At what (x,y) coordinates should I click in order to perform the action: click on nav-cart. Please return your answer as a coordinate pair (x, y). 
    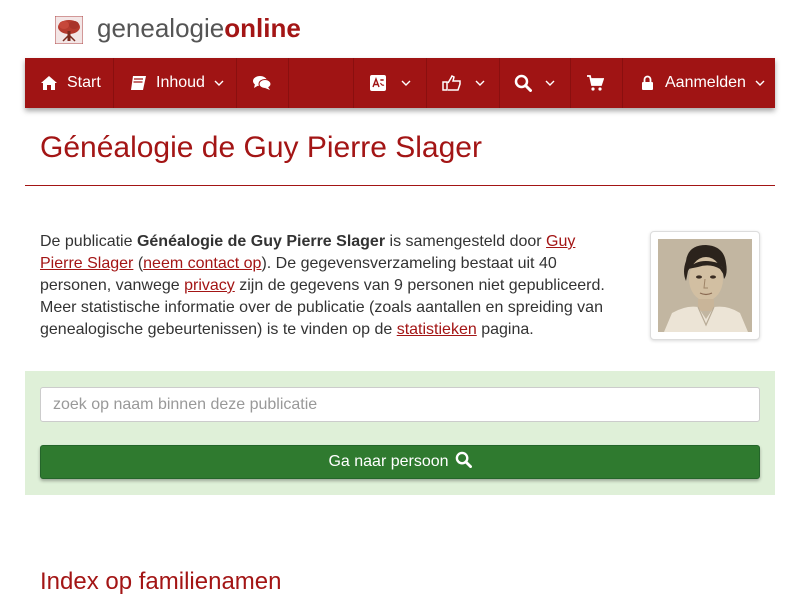
    Looking at the image, I should click on (595, 83).